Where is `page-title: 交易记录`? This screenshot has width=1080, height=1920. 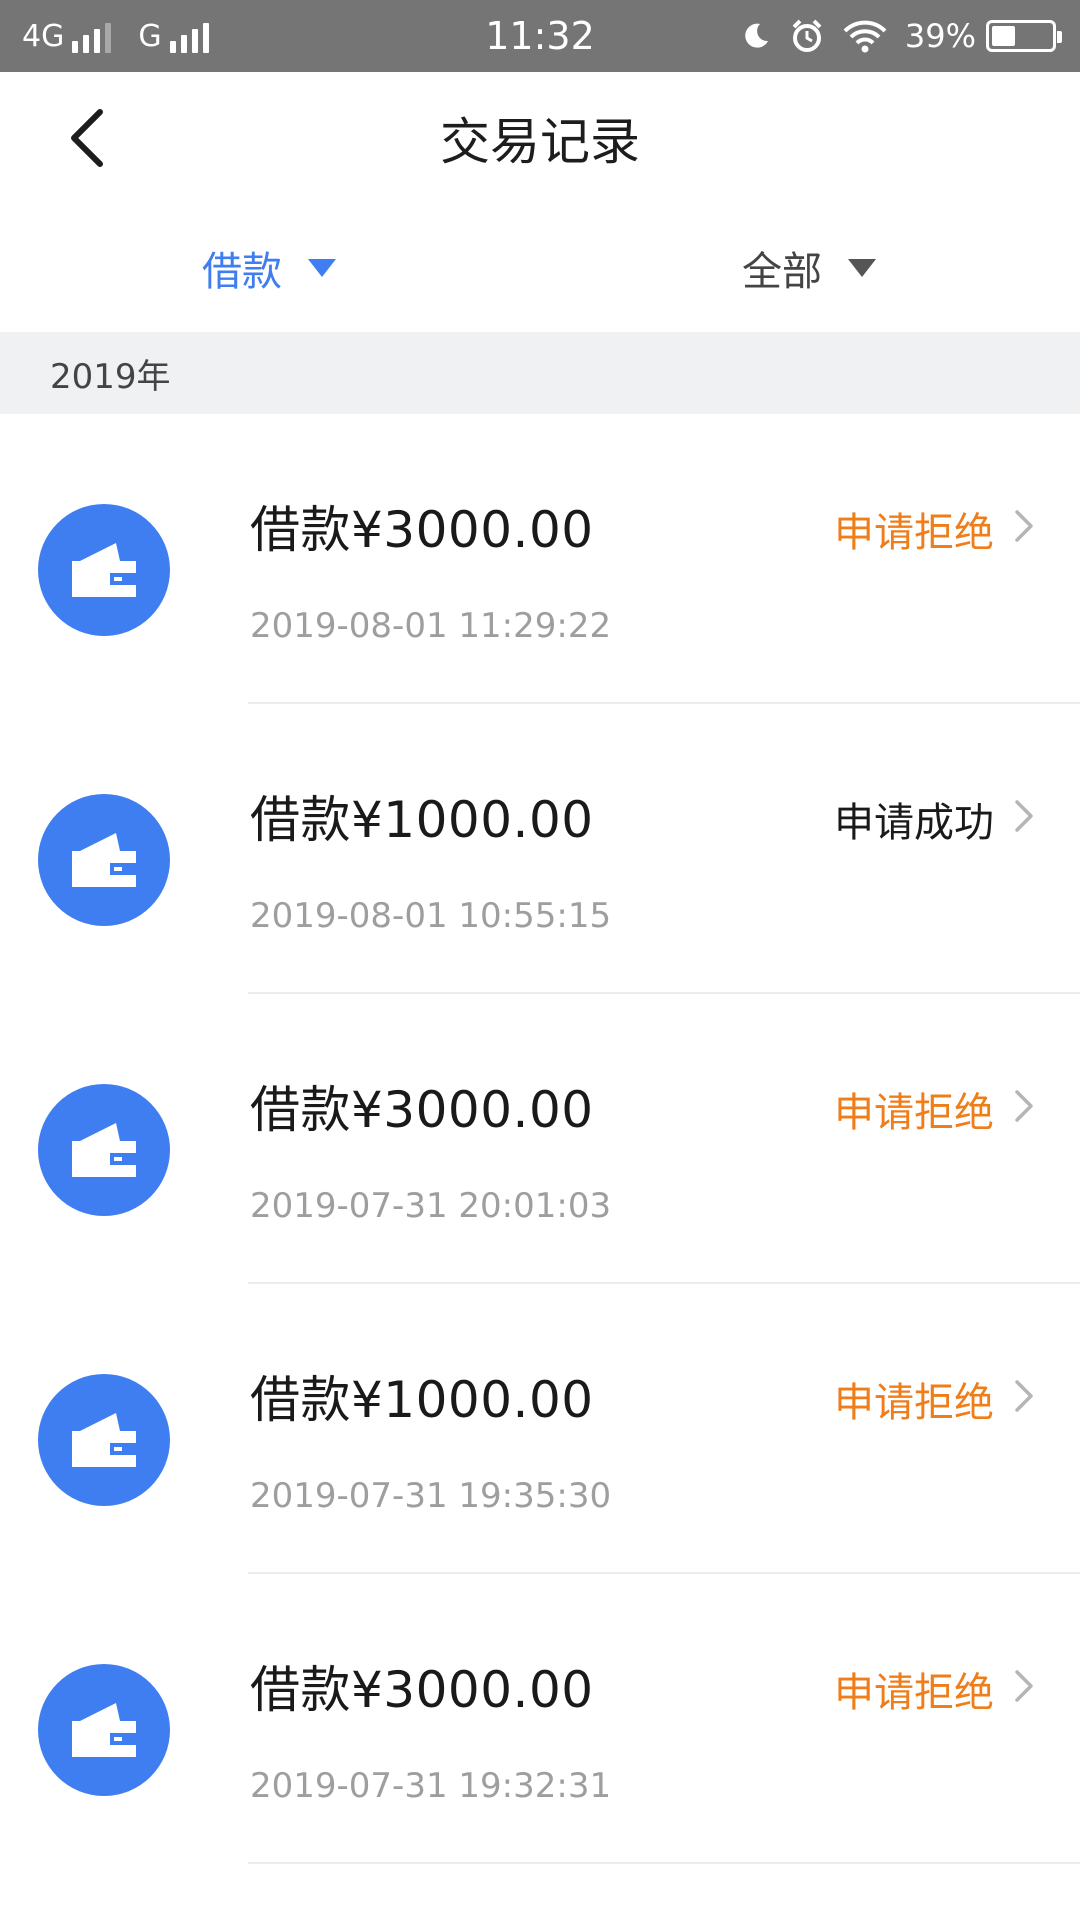
page-title: 交易记录 is located at coordinates (540, 142).